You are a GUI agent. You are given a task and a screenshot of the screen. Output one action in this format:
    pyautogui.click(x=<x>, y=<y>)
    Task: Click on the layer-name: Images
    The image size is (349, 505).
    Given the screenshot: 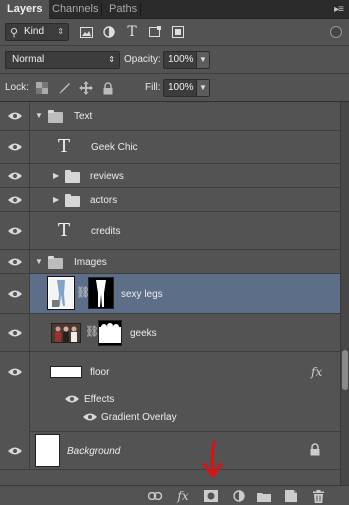 What is the action you would take?
    pyautogui.click(x=90, y=262)
    